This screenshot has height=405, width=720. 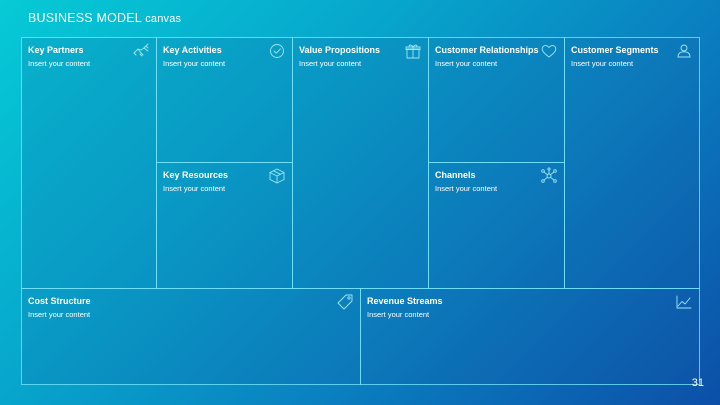 What do you see at coordinates (192, 50) in the screenshot?
I see `cell-key-activities-title: Key Activities` at bounding box center [192, 50].